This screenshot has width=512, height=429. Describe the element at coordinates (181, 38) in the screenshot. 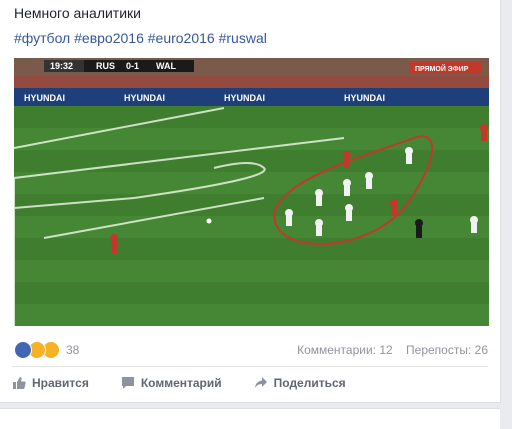

I see `hashtag-link: #euro2016` at that location.